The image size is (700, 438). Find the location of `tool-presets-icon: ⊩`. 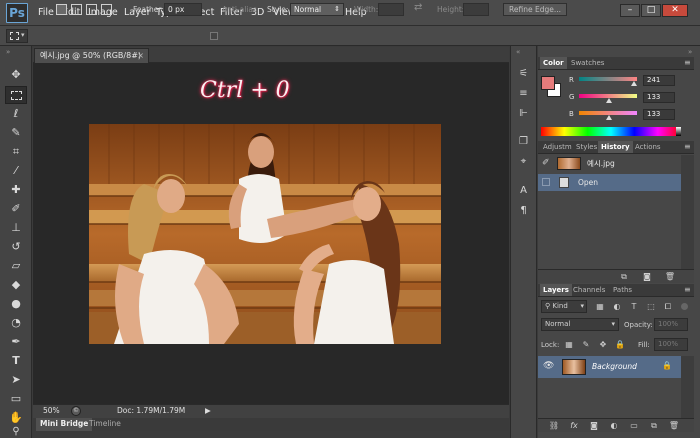

tool-presets-icon: ⊩ is located at coordinates (523, 114).